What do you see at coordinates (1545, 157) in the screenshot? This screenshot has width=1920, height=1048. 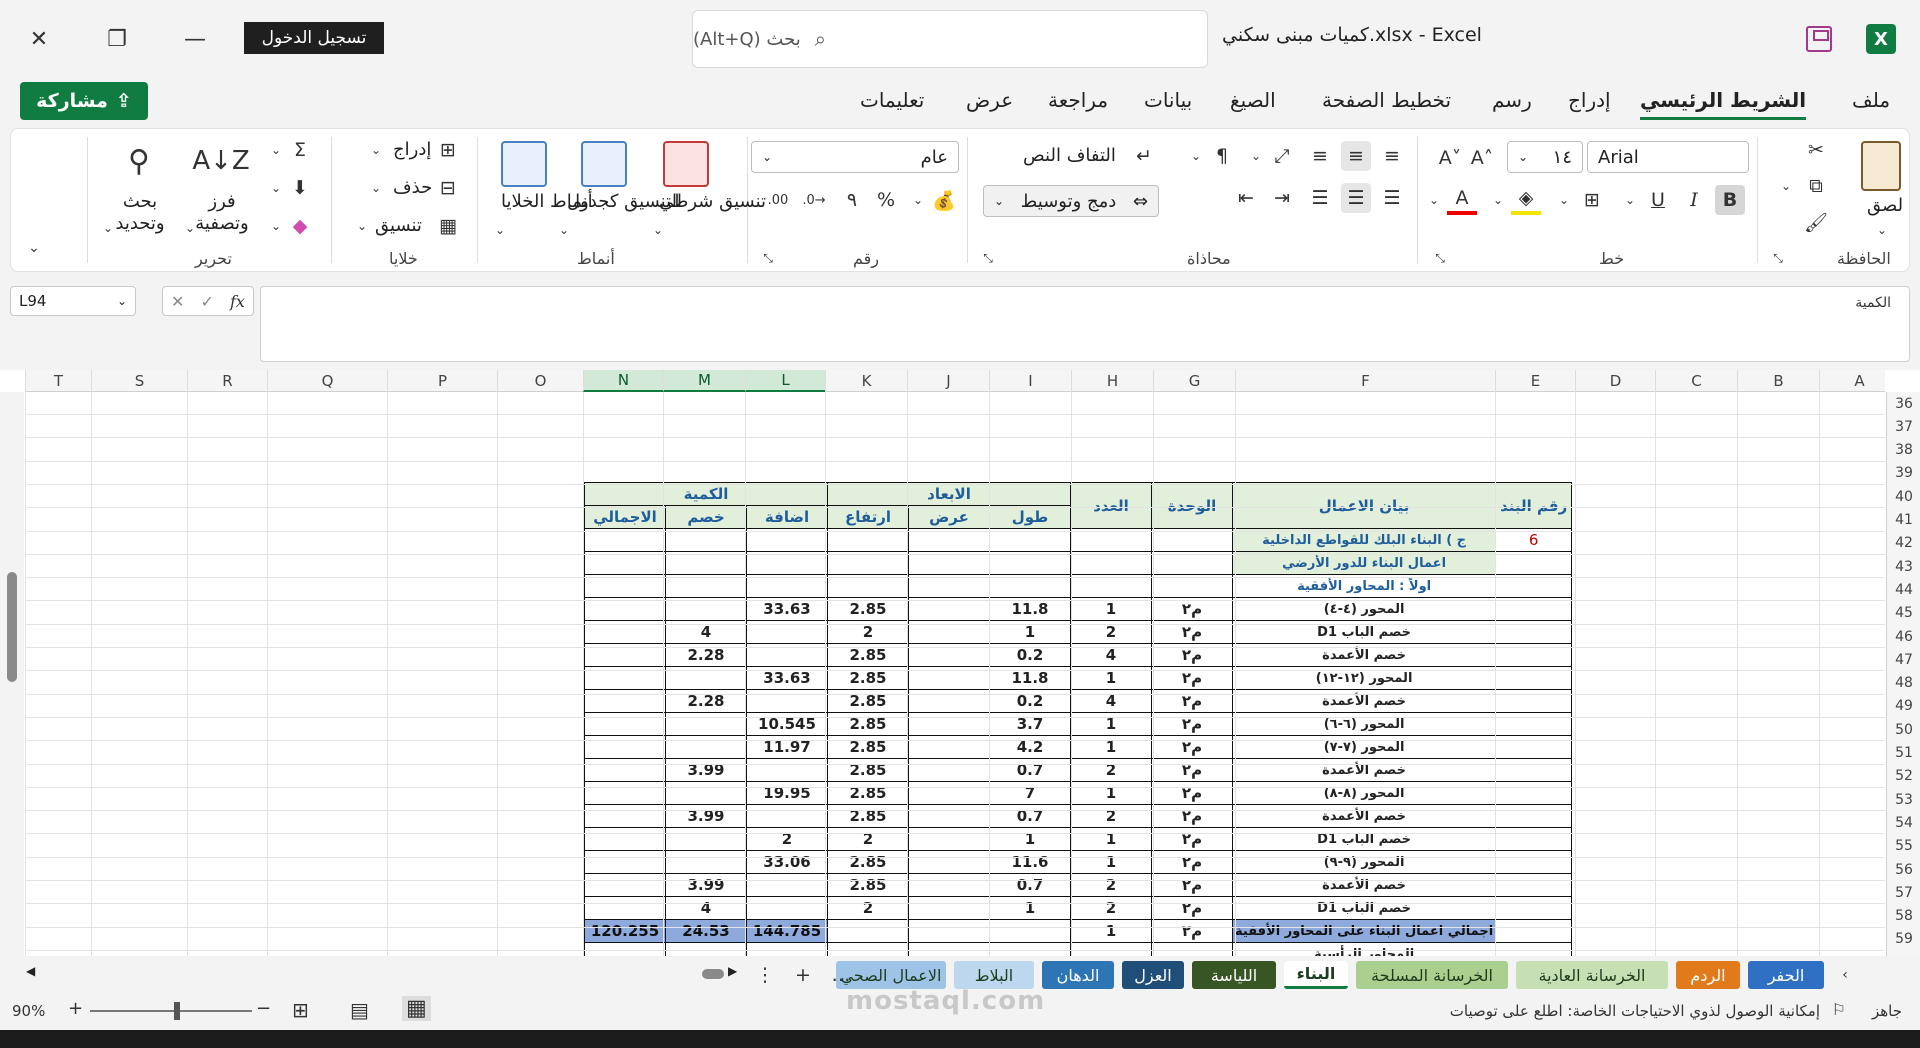 I see `font-size-box: ⌄ ١٤` at bounding box center [1545, 157].